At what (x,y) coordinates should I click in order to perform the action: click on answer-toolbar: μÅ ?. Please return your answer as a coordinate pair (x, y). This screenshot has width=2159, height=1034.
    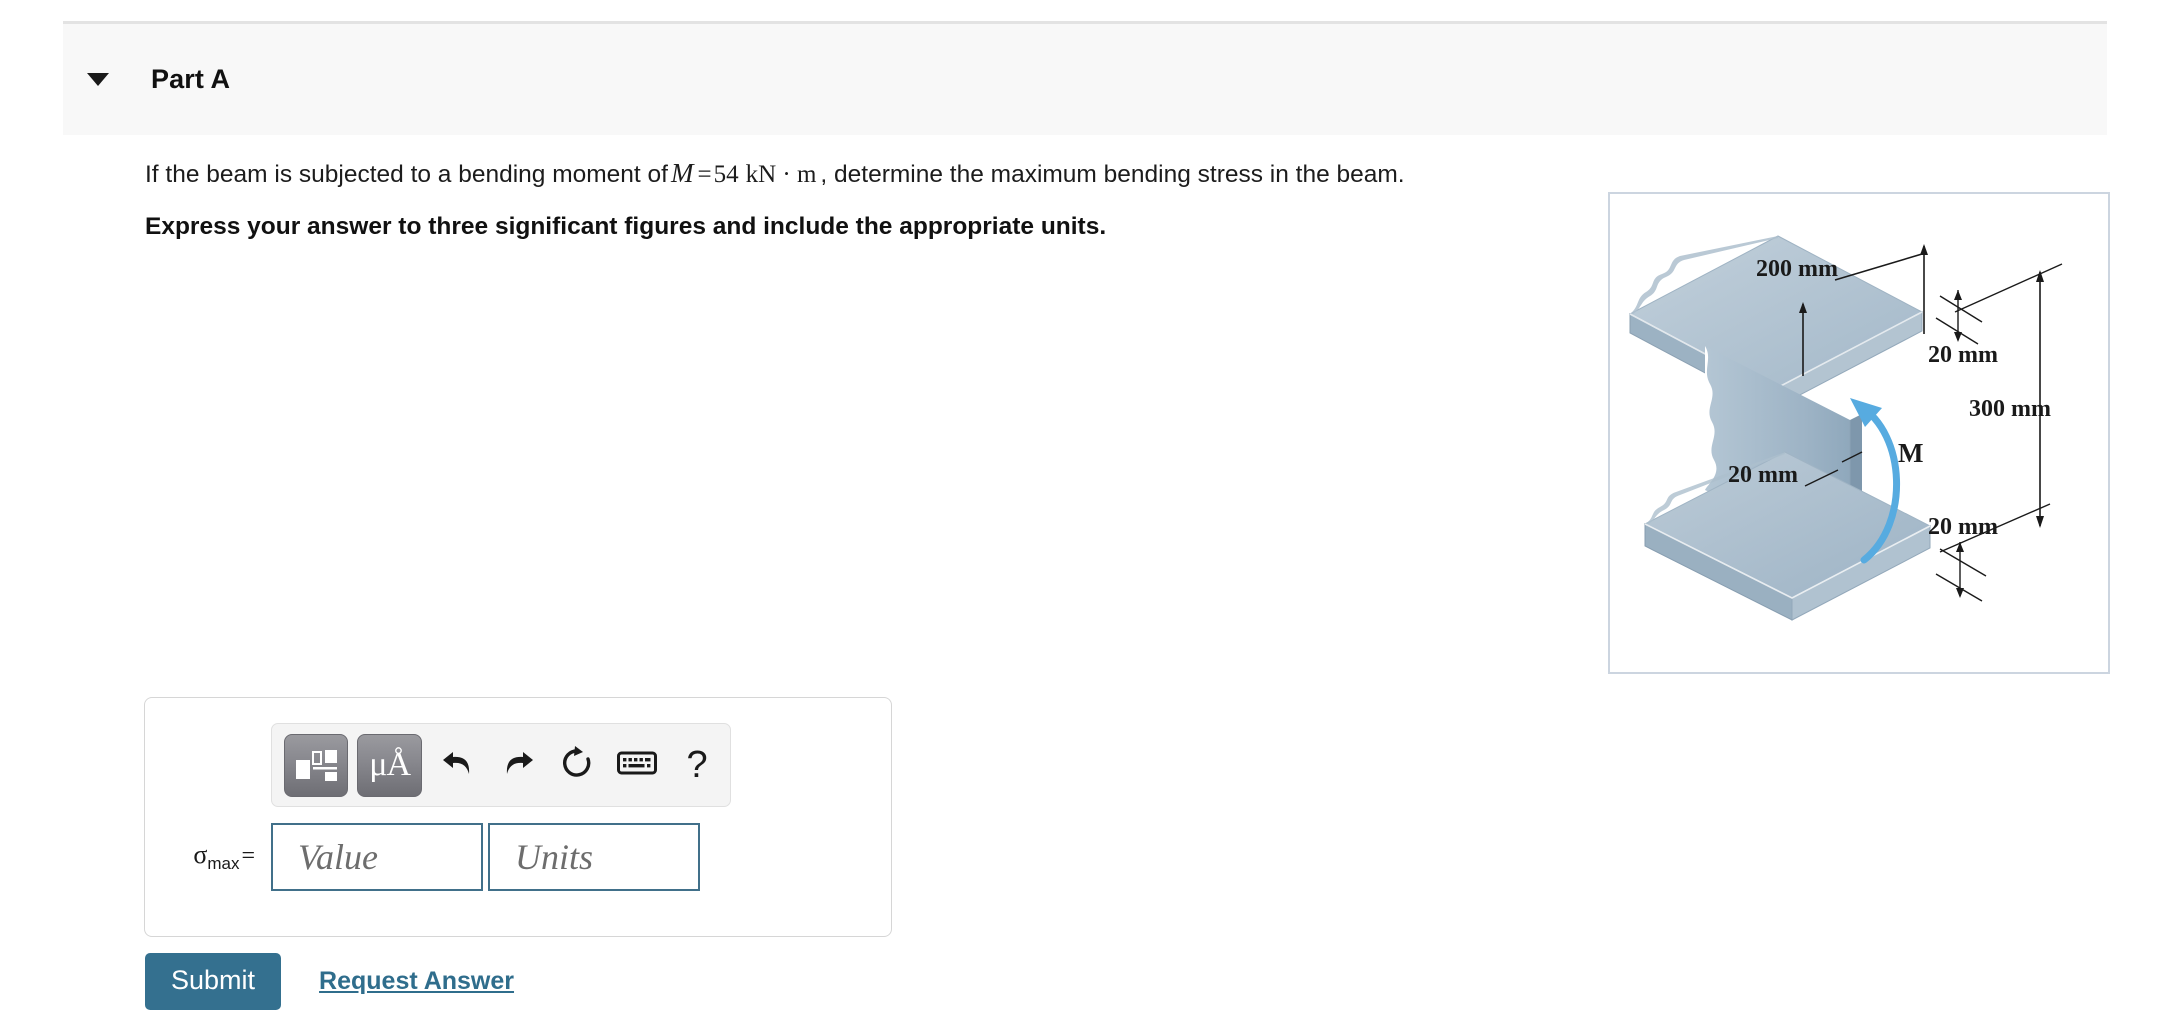
    Looking at the image, I should click on (501, 765).